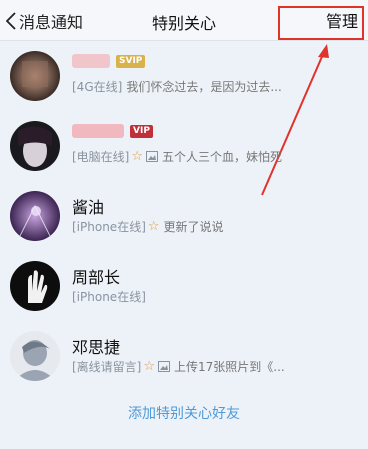  I want to click on contact-name: 周部长, so click(96, 277).